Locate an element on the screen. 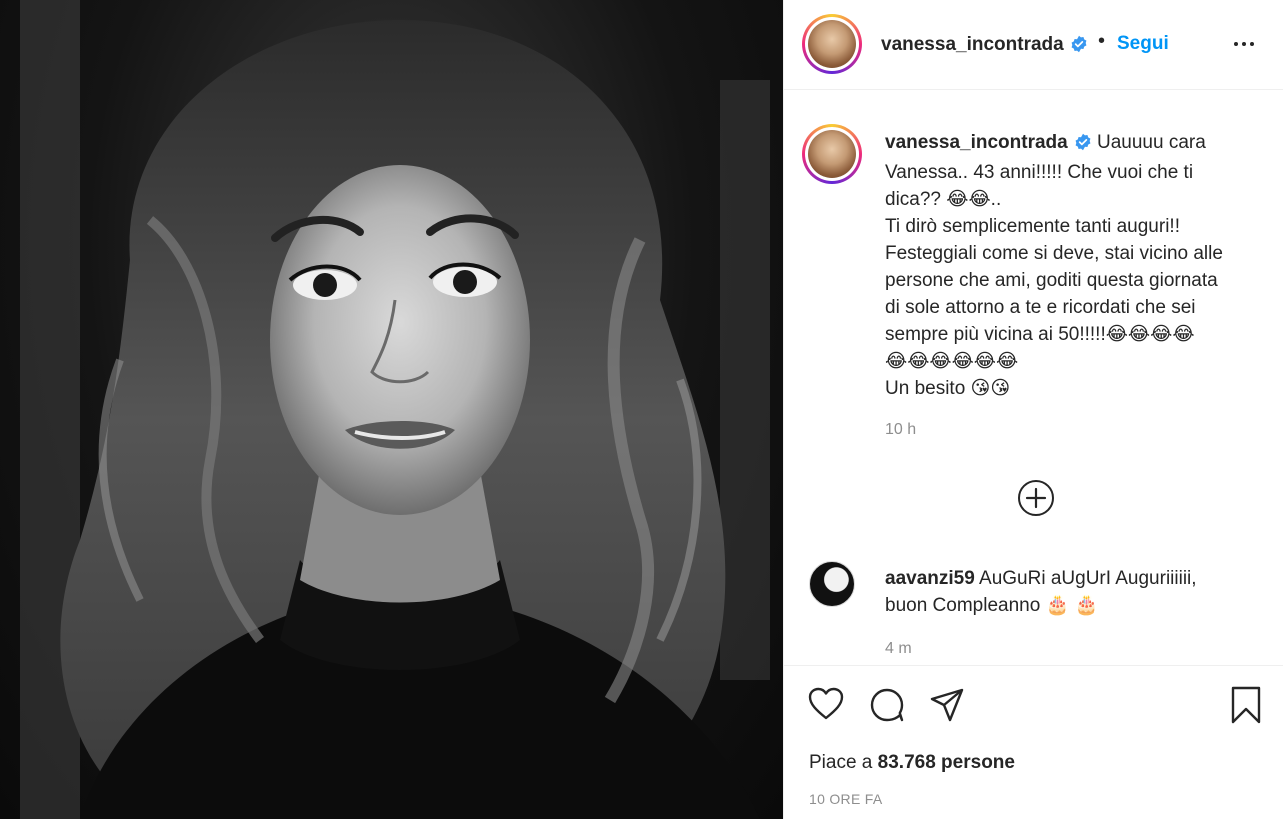 The image size is (1283, 819). caption-text-line: dica?? 😂😂.. is located at coordinates (943, 199).